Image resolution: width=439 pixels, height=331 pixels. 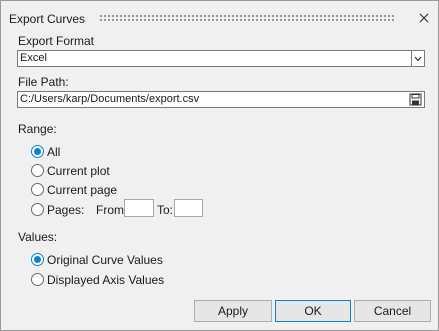 I want to click on export-format-label: Export Format, so click(x=56, y=41).